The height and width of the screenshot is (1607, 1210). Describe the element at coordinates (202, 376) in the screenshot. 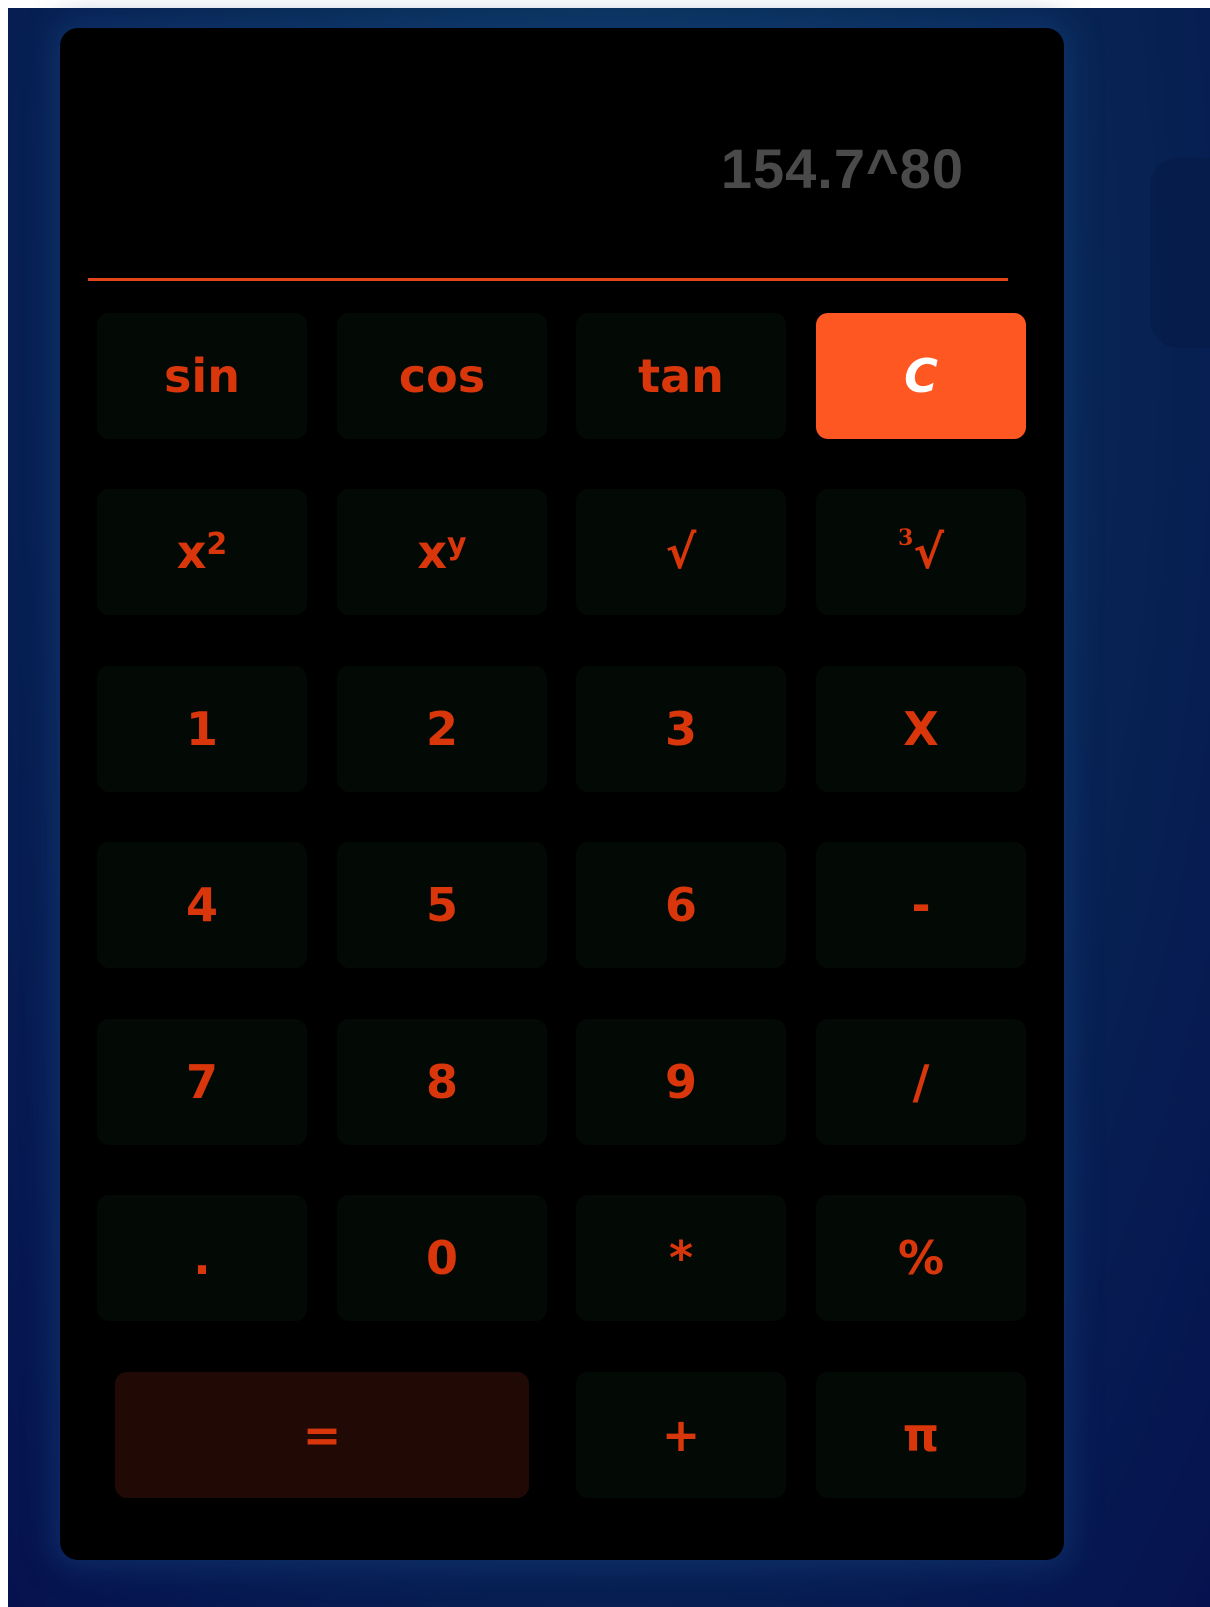

I see `sin-button: sin` at that location.